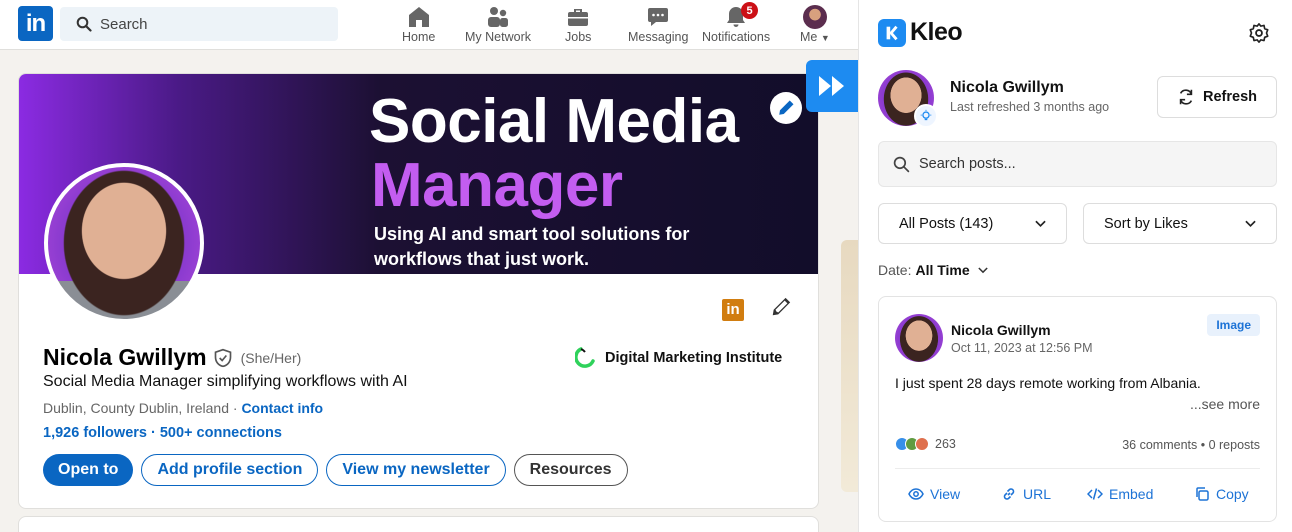 The height and width of the screenshot is (532, 1292). What do you see at coordinates (926, 116) in the screenshot?
I see `lightbulb-icon` at bounding box center [926, 116].